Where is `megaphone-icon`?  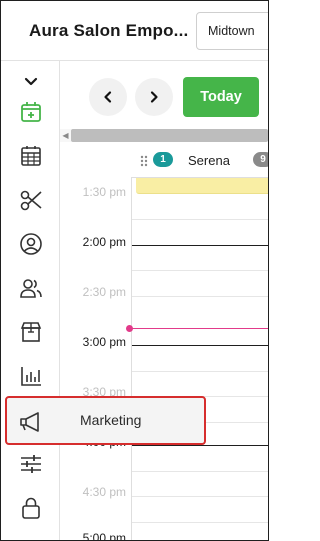 megaphone-icon is located at coordinates (29, 422).